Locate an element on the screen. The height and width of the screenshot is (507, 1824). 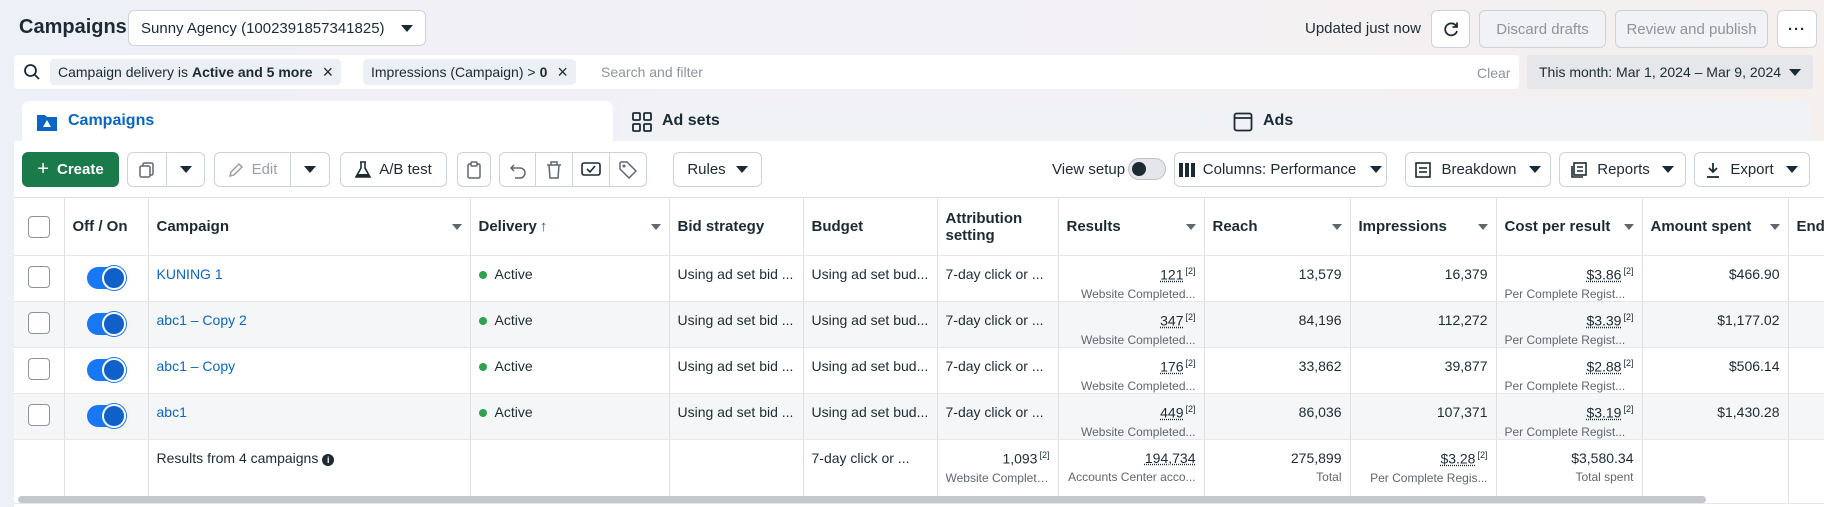
breakdown-button: Breakdown is located at coordinates (1478, 169).